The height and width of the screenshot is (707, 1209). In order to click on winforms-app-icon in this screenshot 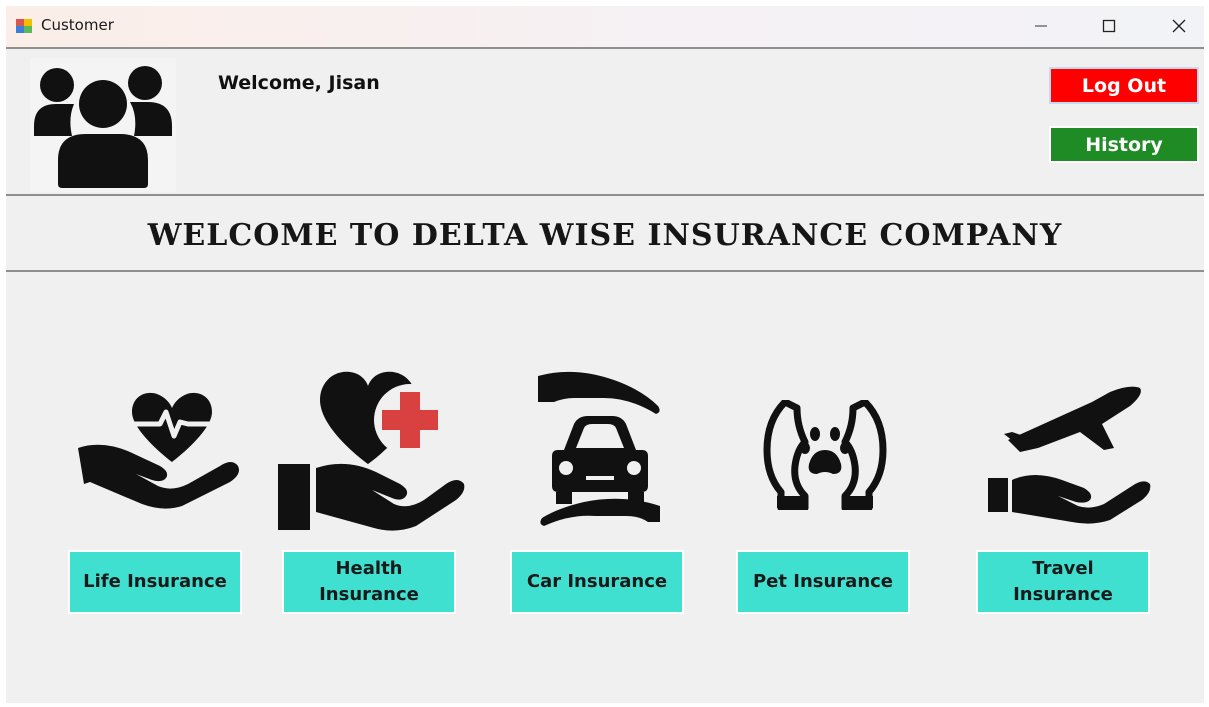, I will do `click(24, 26)`.